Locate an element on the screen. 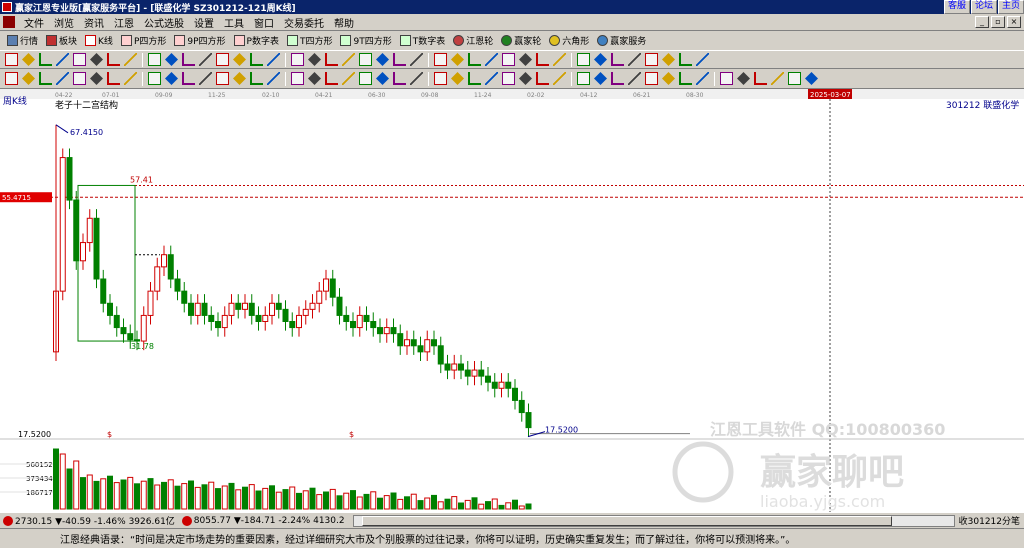  draw-tool-31-icon is located at coordinates (542, 59).